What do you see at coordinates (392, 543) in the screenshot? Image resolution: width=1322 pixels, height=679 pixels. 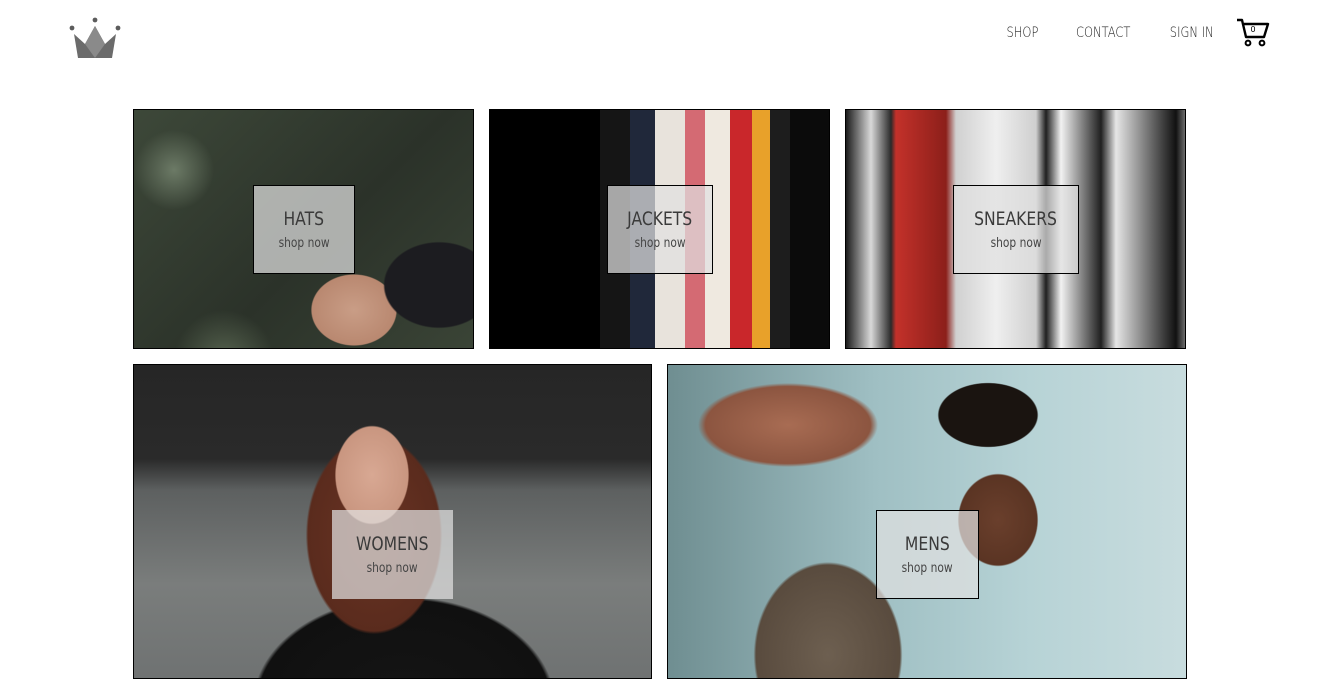 I see `category-title: WOMENS` at bounding box center [392, 543].